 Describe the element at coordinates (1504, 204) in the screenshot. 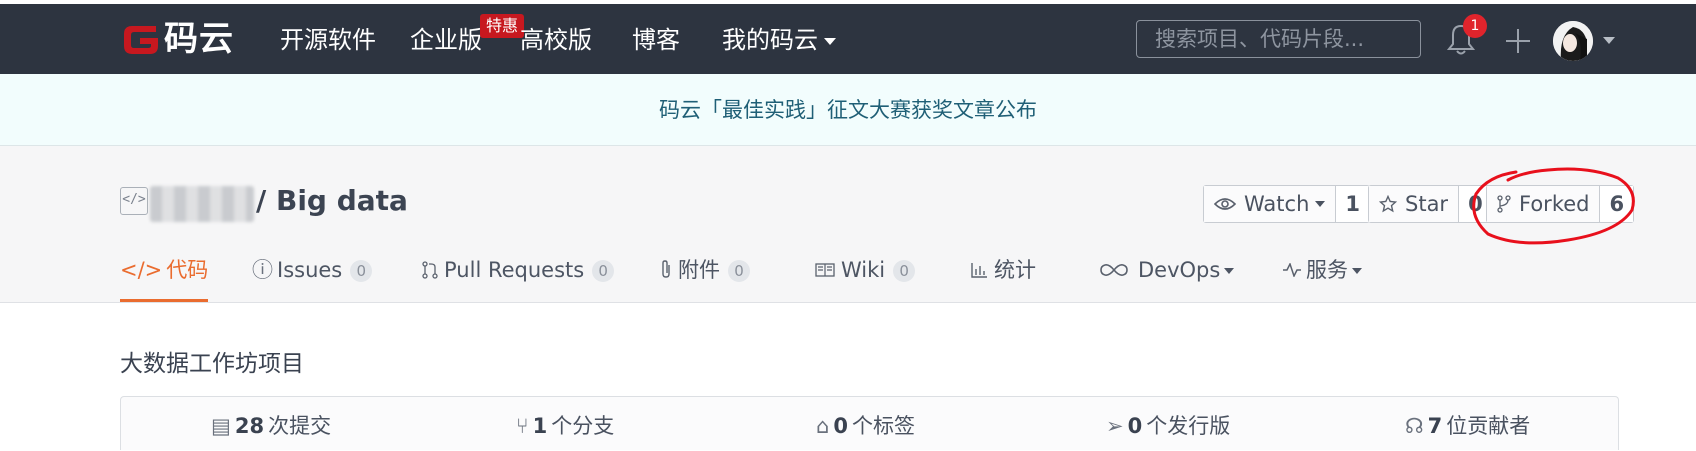

I see `fork-icon` at that location.